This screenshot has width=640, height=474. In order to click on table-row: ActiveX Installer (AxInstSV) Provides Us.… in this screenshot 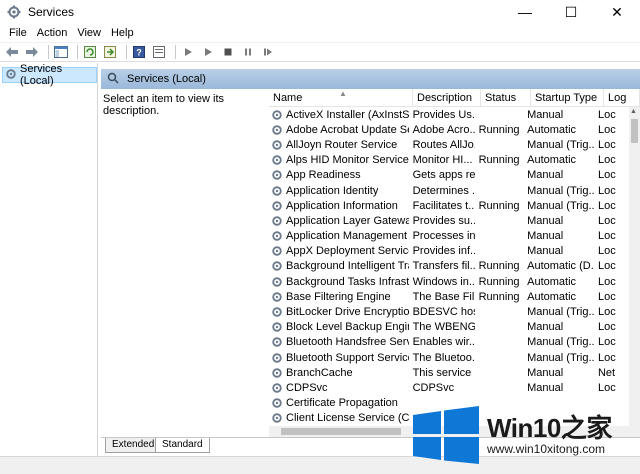, I will do `click(449, 114)`.